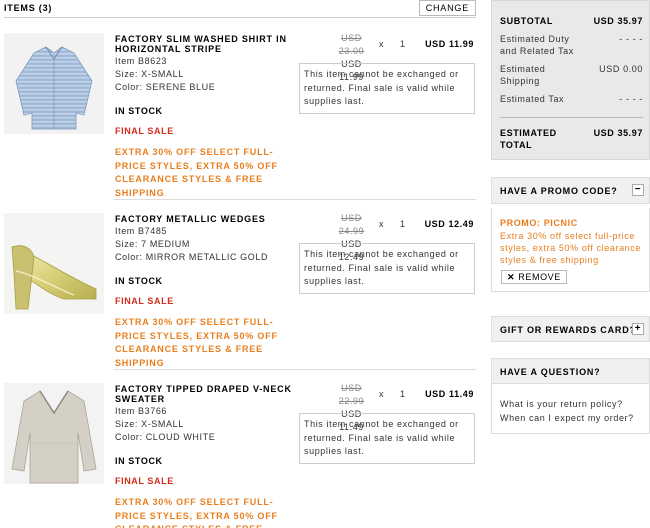 The width and height of the screenshot is (650, 528). I want to click on gift-panel-title: GIFT OR REWARDS CARD?, so click(568, 330).